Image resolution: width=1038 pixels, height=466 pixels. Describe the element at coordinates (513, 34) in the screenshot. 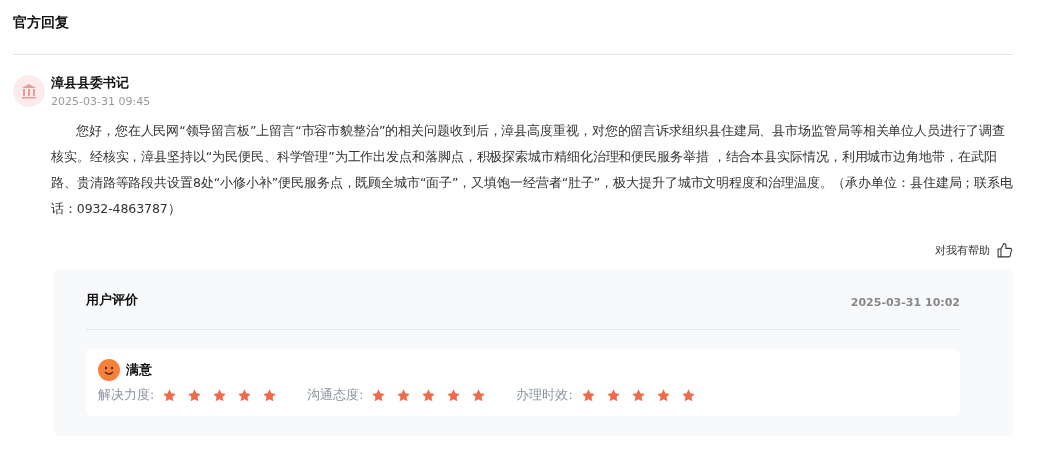

I see `section-title: 官方回复` at that location.